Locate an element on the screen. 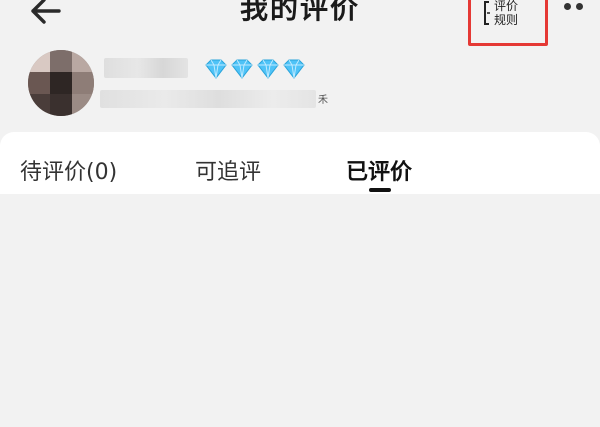 The height and width of the screenshot is (427, 600). tab-pending-review: 待评价(0) is located at coordinates (68, 170).